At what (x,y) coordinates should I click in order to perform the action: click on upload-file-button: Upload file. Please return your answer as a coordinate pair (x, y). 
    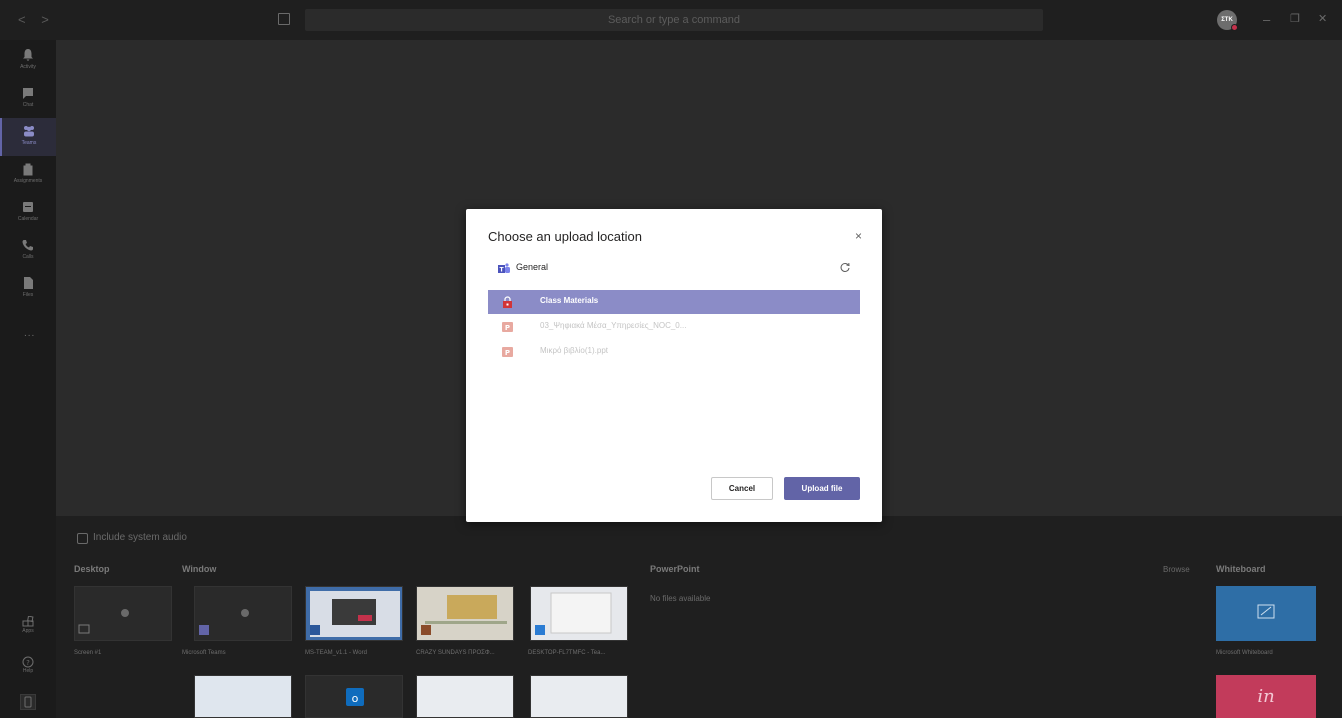
    Looking at the image, I should click on (822, 488).